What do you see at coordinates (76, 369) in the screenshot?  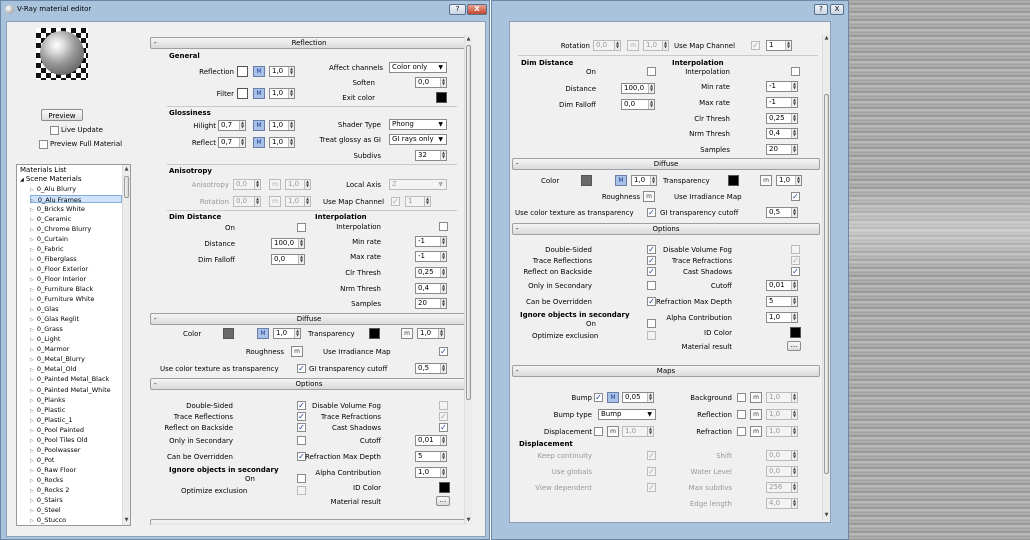 I see `material-list-item: ▷ 0_Metal_Old` at bounding box center [76, 369].